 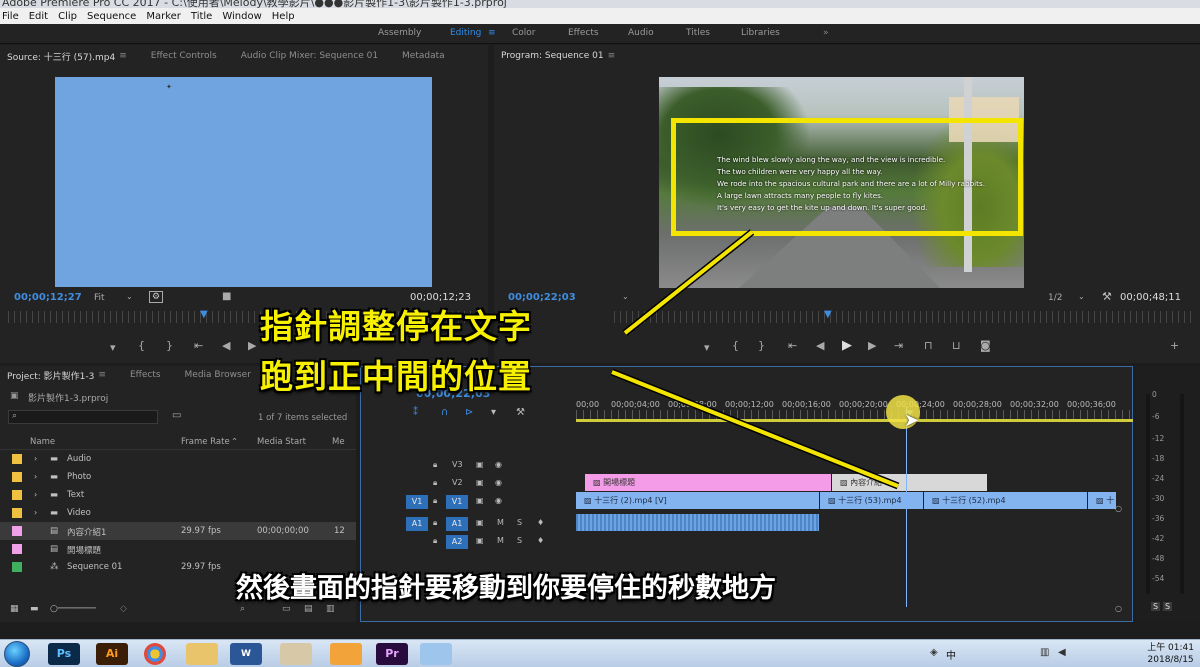 What do you see at coordinates (912, 420) in the screenshot?
I see `mouse-pointer-icon: ➤` at bounding box center [912, 420].